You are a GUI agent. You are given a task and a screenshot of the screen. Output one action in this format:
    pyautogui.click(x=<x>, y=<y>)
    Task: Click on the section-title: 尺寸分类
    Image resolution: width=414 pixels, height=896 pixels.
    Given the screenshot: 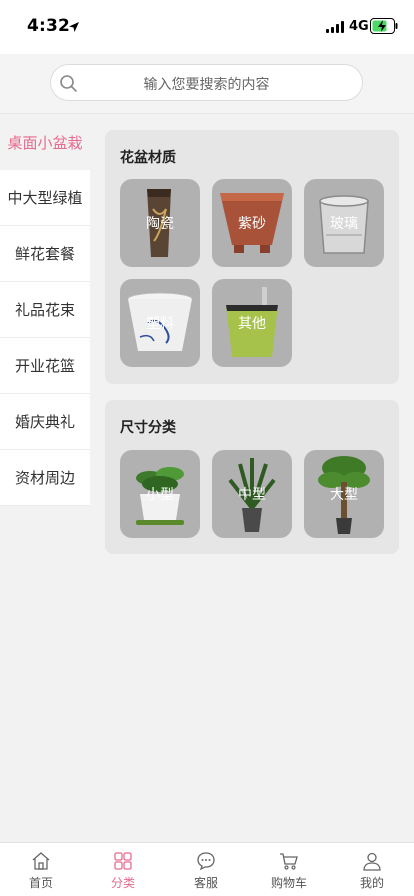 What is the action you would take?
    pyautogui.click(x=148, y=428)
    